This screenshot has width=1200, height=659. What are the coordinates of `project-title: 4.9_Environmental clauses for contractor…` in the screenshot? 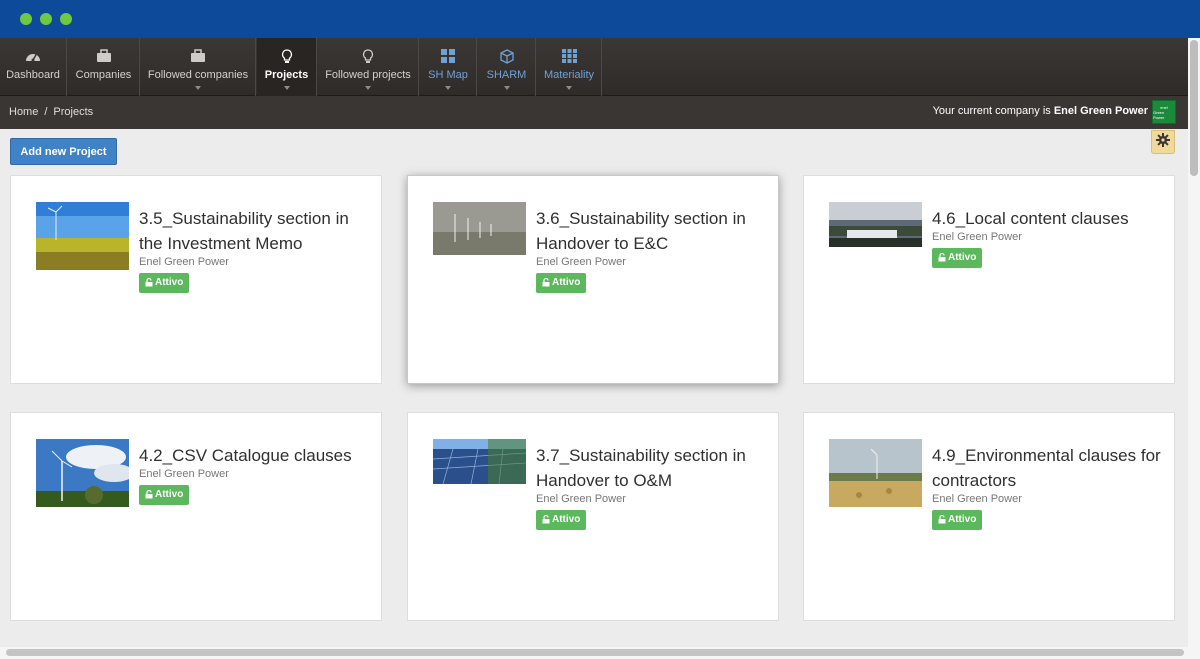 It's located at (1046, 468).